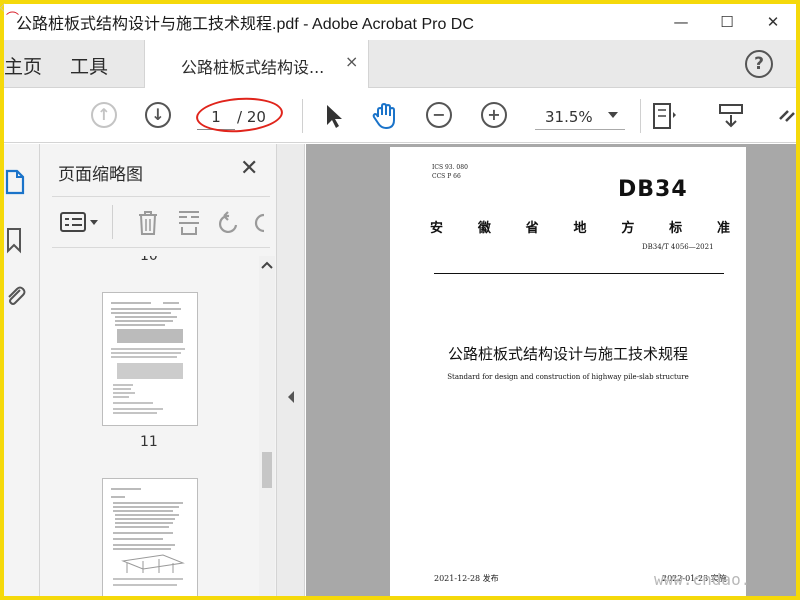 This screenshot has height=600, width=800. Describe the element at coordinates (229, 223) in the screenshot. I see `rotate-counterclockwise-icon` at that location.